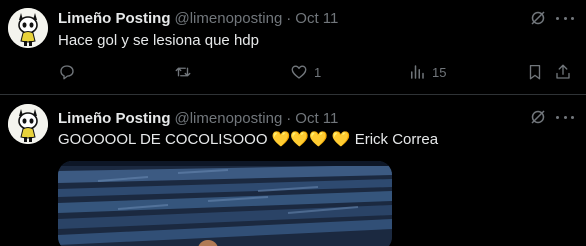 The width and height of the screenshot is (586, 246). I want to click on bookmark-icon, so click(535, 72).